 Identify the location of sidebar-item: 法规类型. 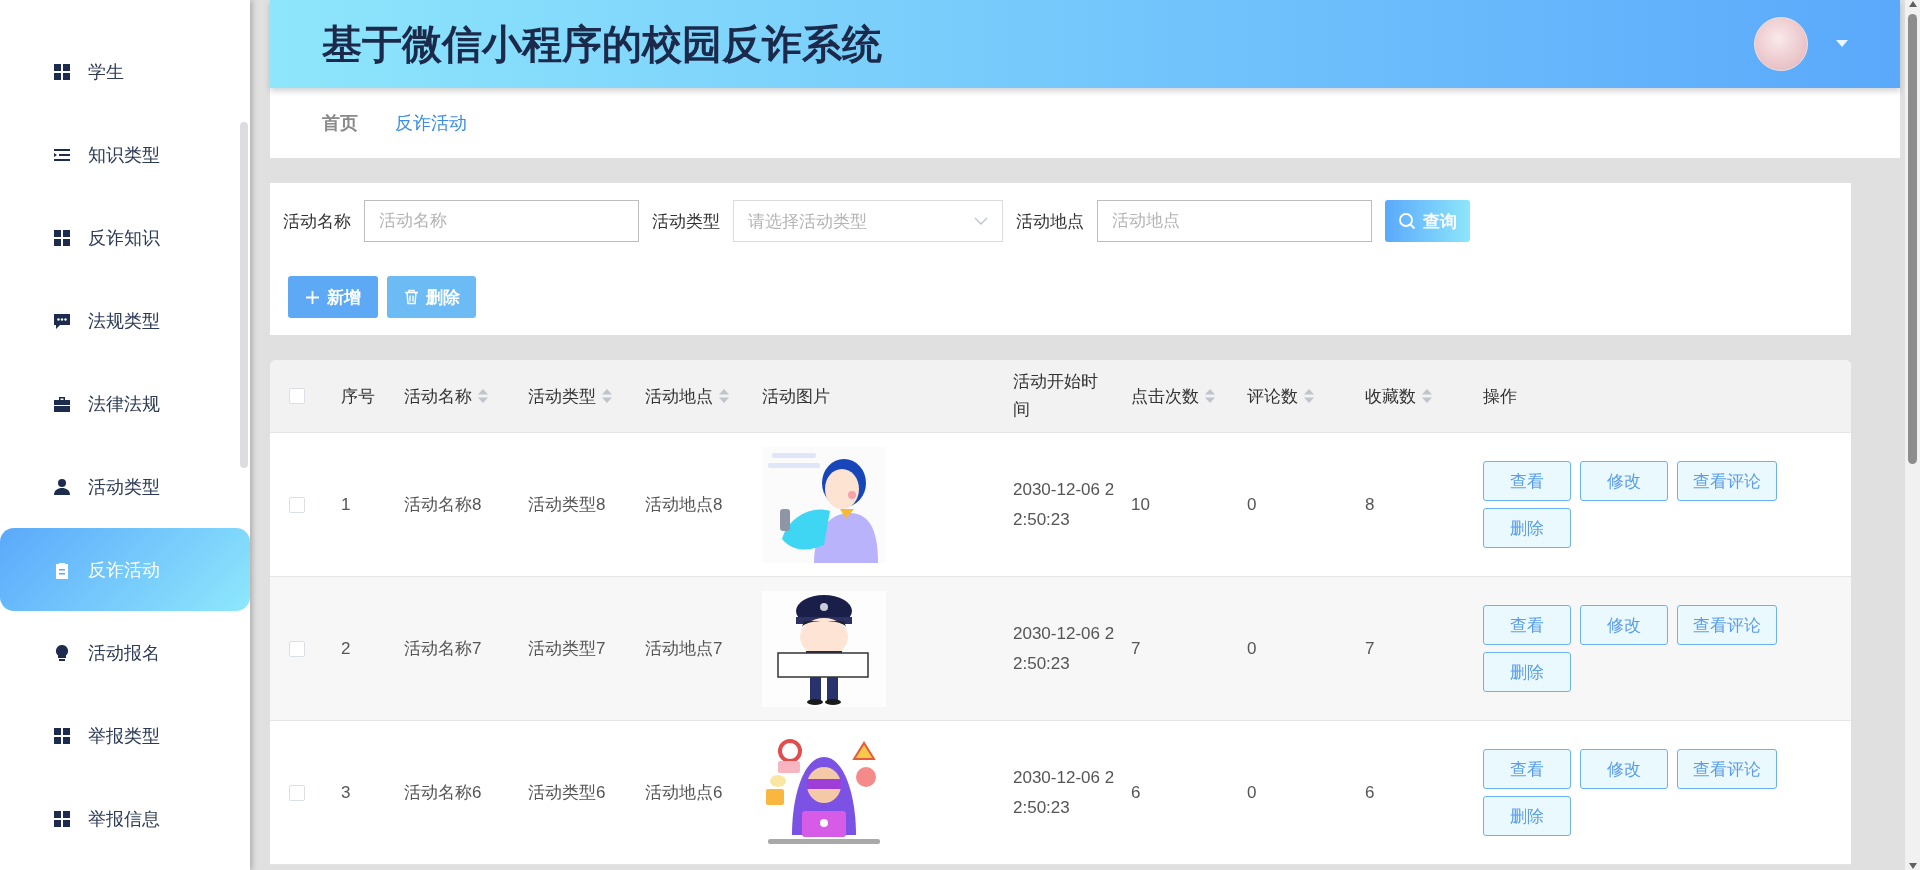
(125, 320).